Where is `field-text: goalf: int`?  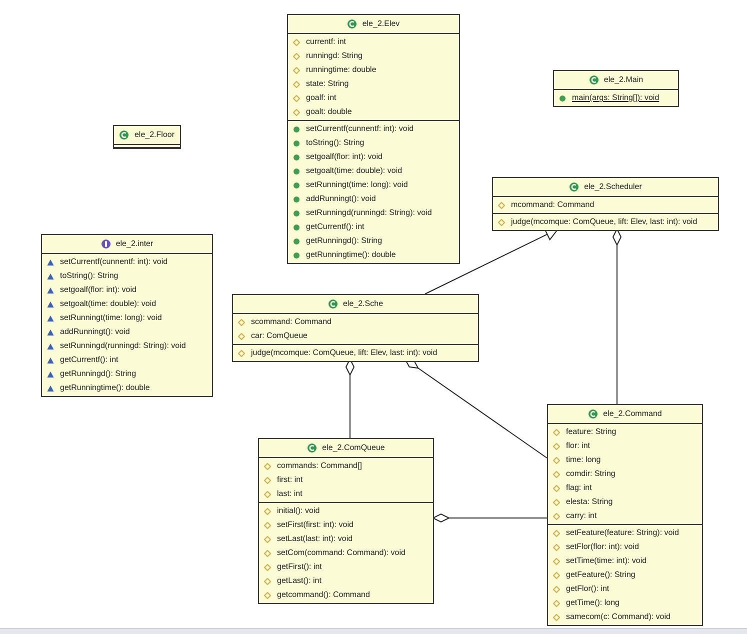
field-text: goalf: int is located at coordinates (321, 98).